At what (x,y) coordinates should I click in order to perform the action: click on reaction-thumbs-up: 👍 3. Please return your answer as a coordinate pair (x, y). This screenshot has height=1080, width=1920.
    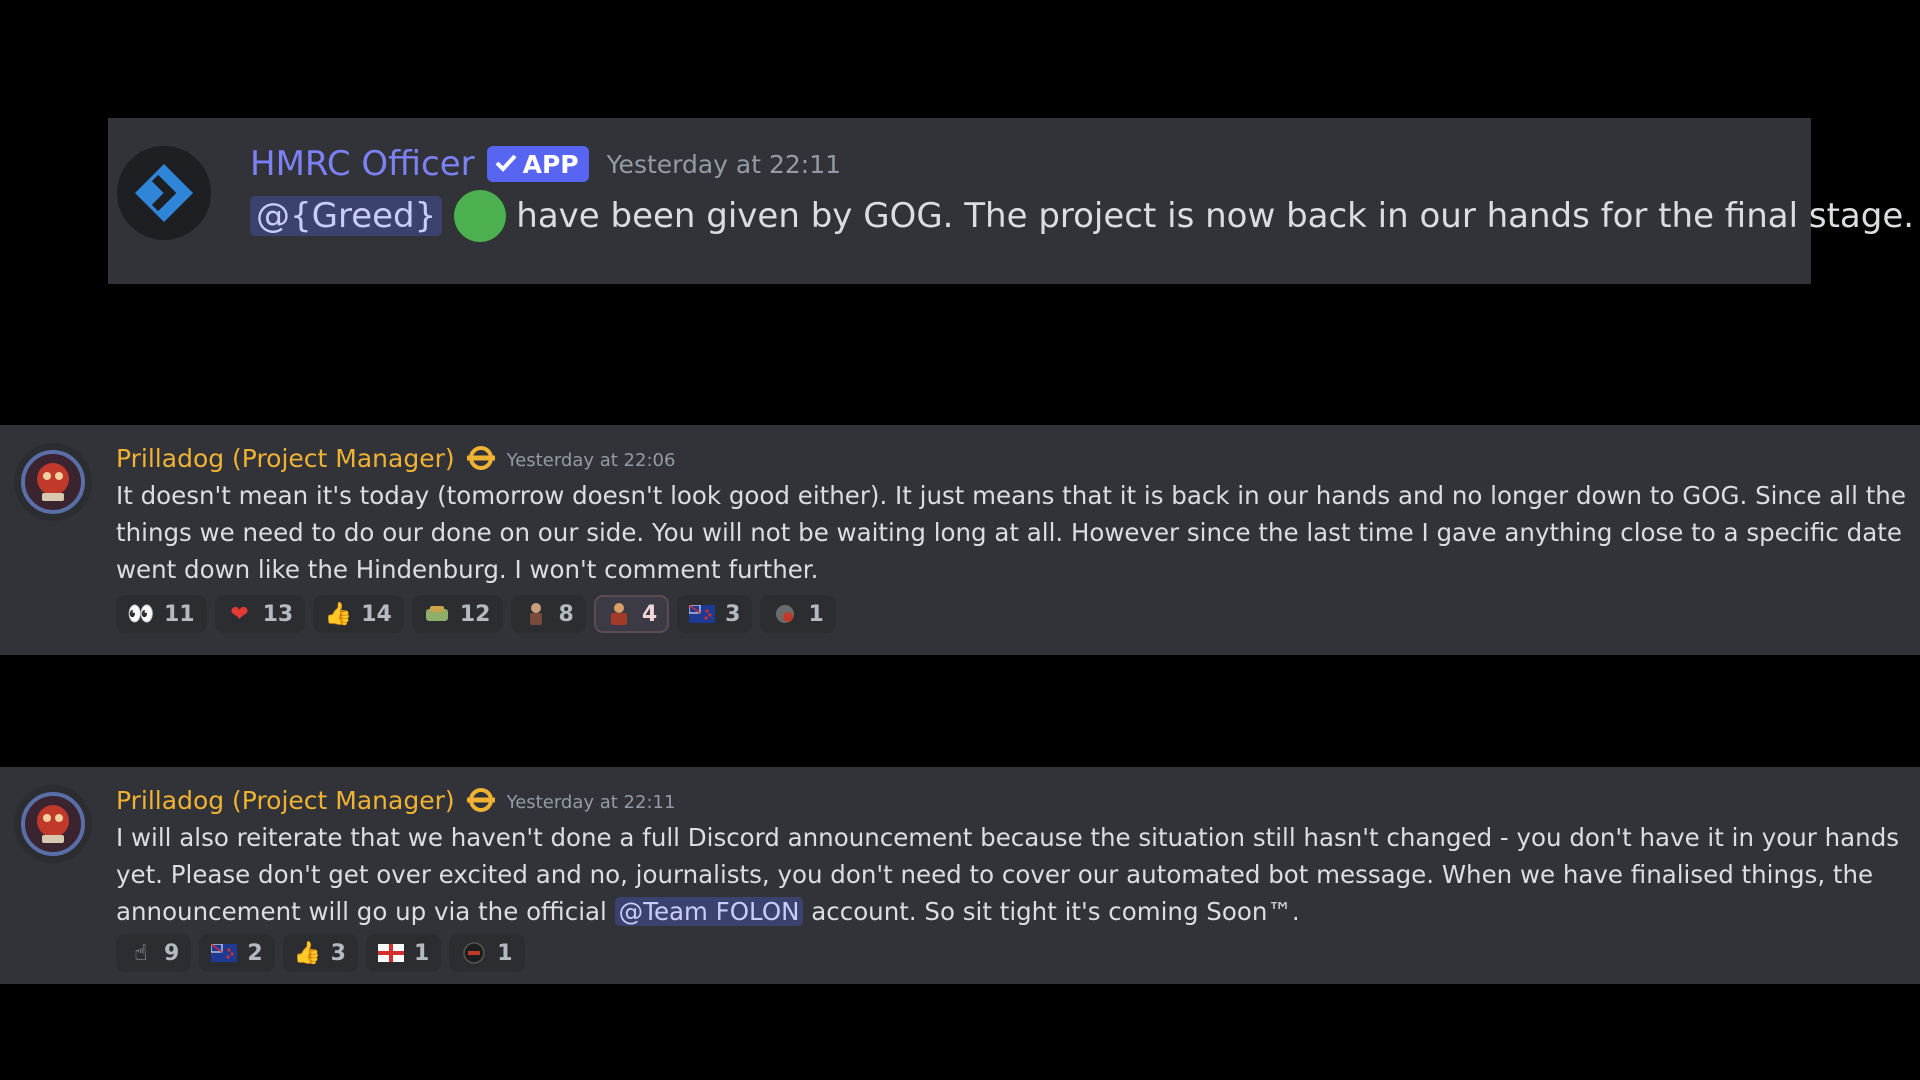
    Looking at the image, I should click on (320, 953).